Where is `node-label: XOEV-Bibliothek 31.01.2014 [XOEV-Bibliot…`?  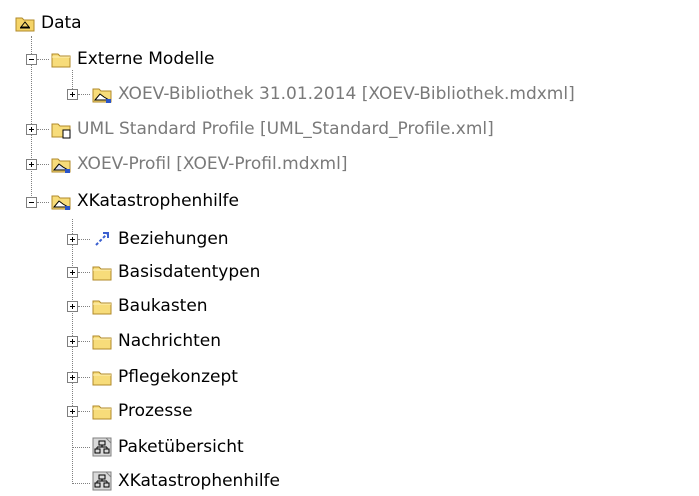
node-label: XOEV-Bibliothek 31.01.2014 [XOEV-Bibliot… is located at coordinates (346, 94).